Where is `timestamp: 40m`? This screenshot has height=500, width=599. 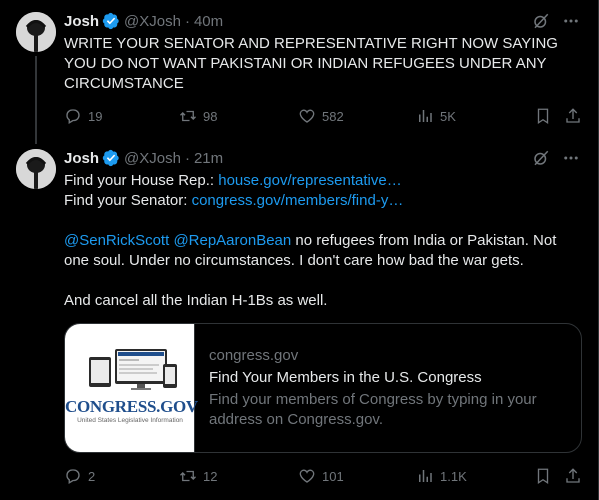 timestamp: 40m is located at coordinates (208, 21).